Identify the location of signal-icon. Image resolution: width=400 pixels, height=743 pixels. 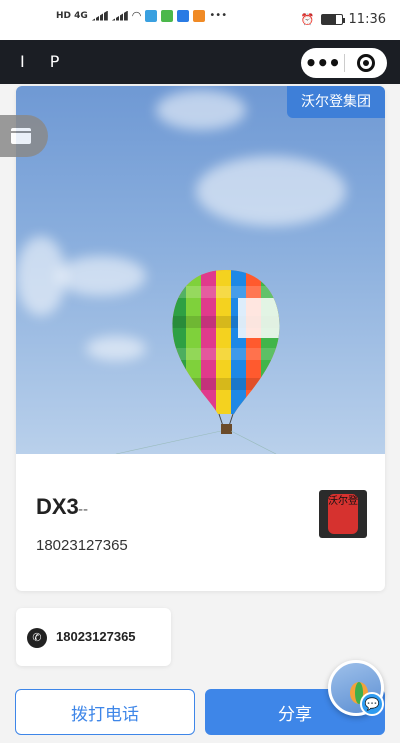
(99, 15).